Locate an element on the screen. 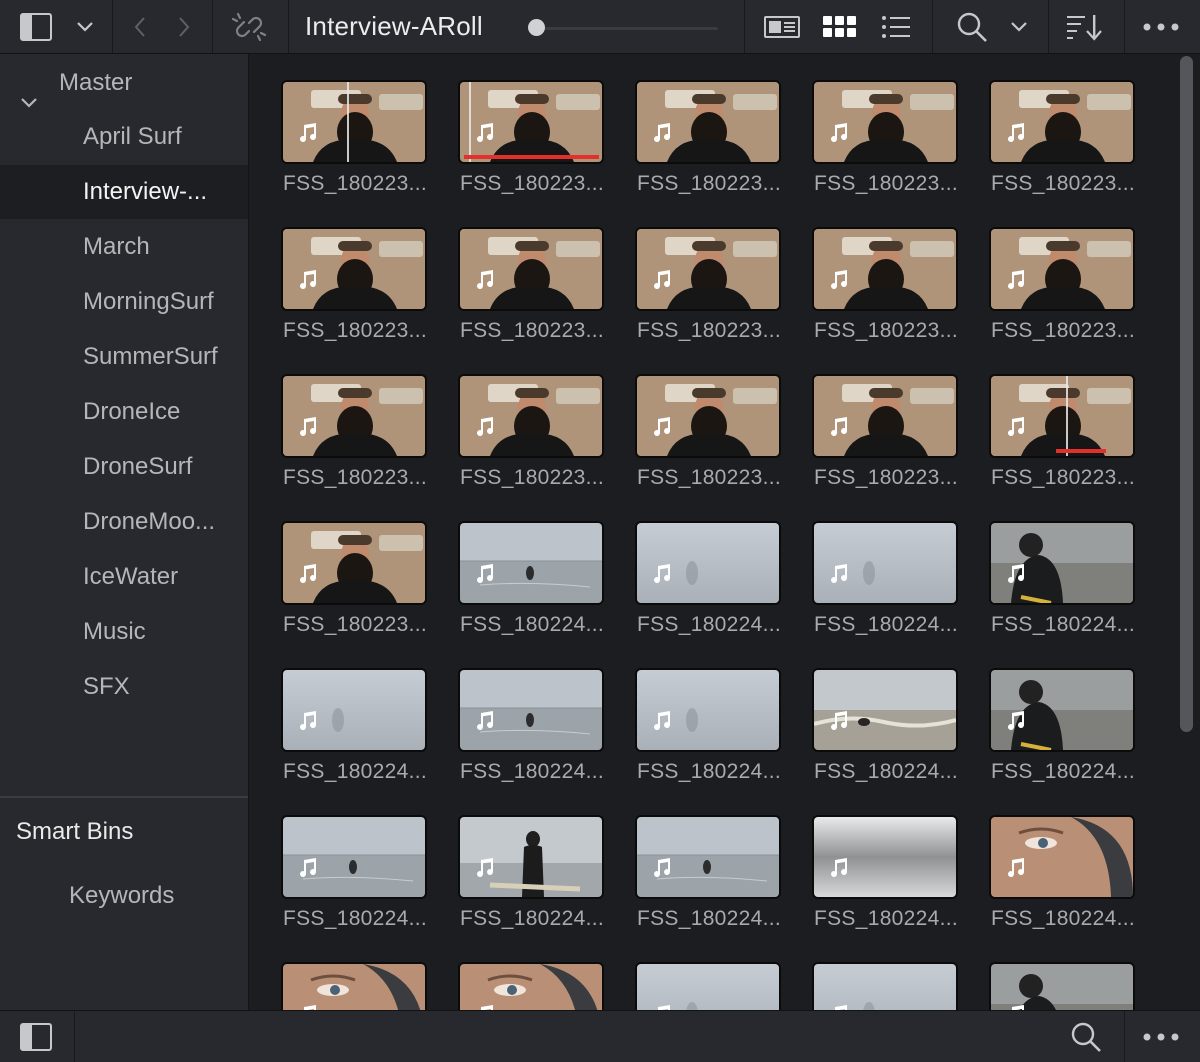  back-arrow-icon is located at coordinates (140, 26).